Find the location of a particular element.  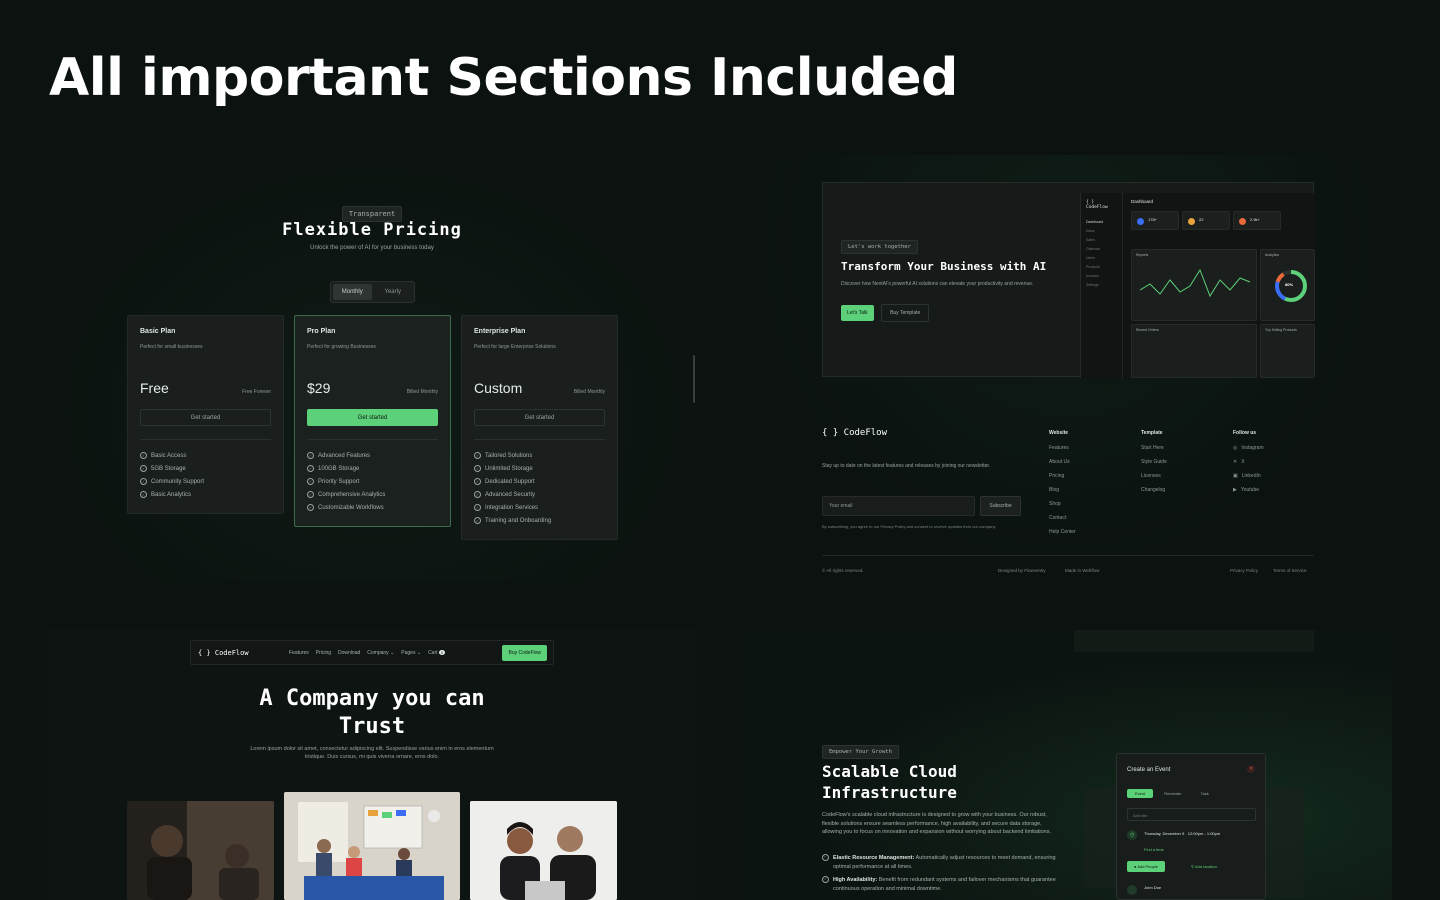

nav-link-company: Company ⌄ is located at coordinates (380, 653).